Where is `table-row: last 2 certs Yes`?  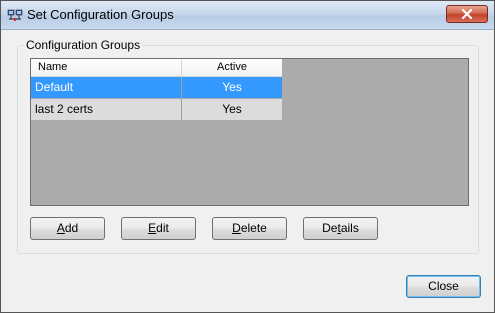 table-row: last 2 certs Yes is located at coordinates (156, 109).